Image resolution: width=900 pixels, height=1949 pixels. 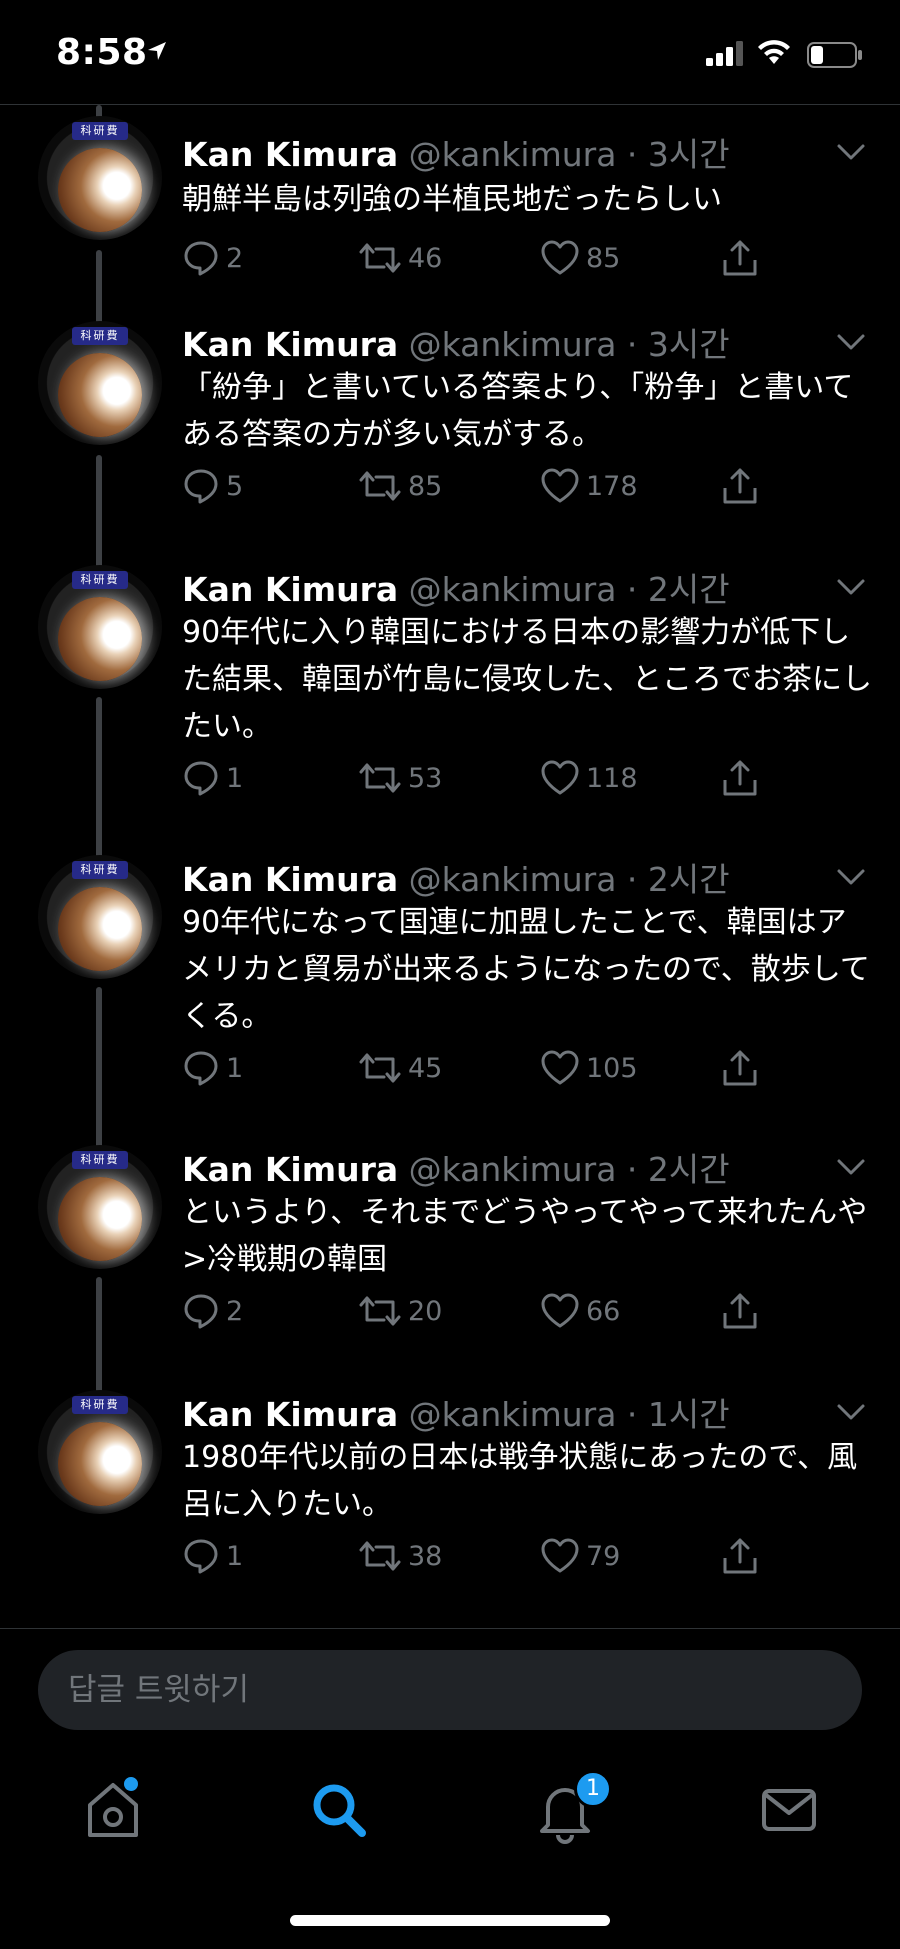 I want to click on tweet-actions: 5 85 178, so click(x=472, y=486).